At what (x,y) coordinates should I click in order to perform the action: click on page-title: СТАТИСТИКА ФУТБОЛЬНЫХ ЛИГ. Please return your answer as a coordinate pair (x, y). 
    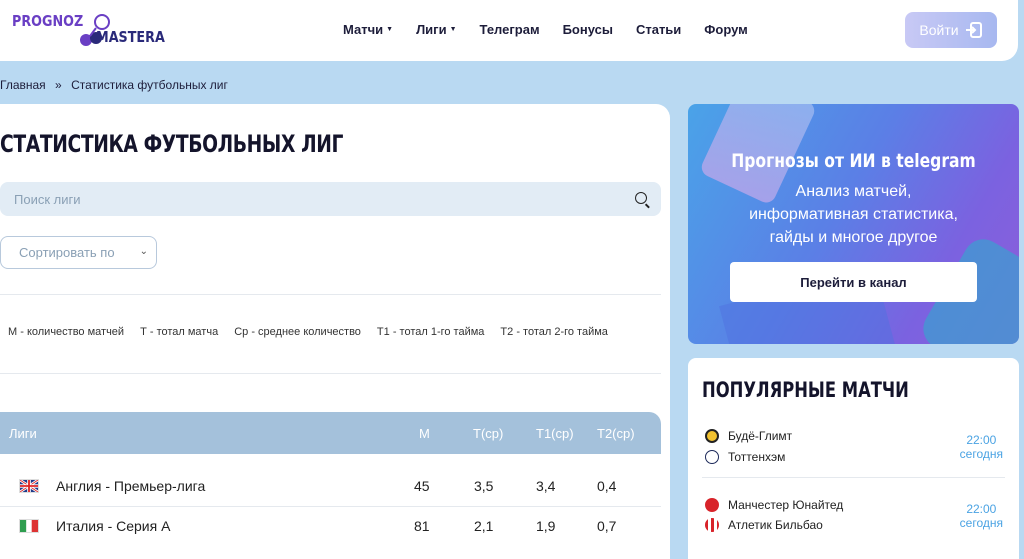
    Looking at the image, I should click on (172, 144).